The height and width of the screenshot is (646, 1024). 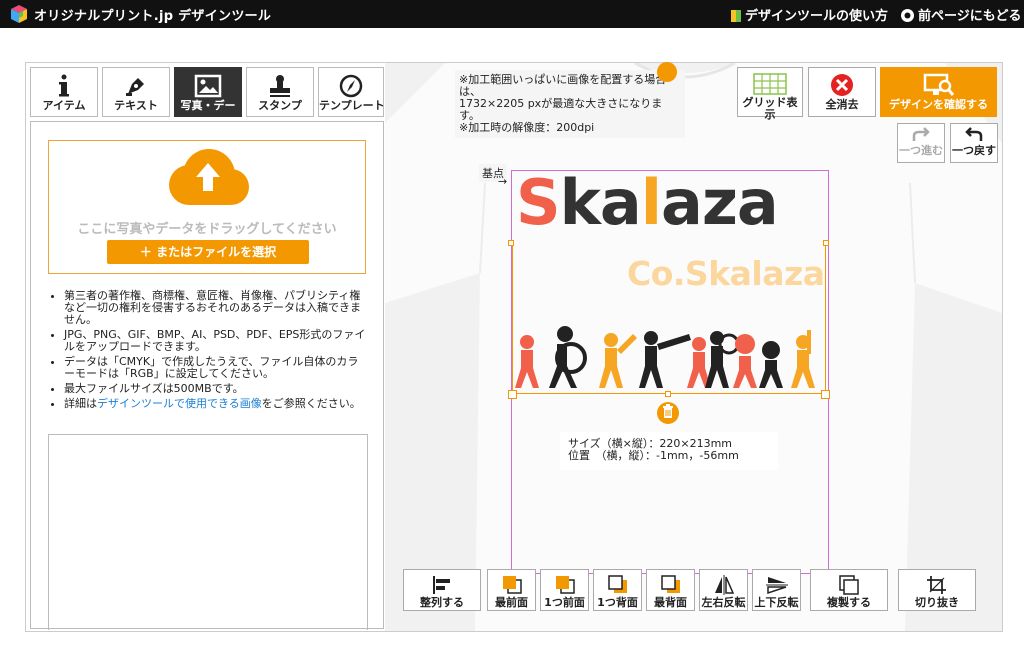 I want to click on bring-front-icon, so click(x=512, y=585).